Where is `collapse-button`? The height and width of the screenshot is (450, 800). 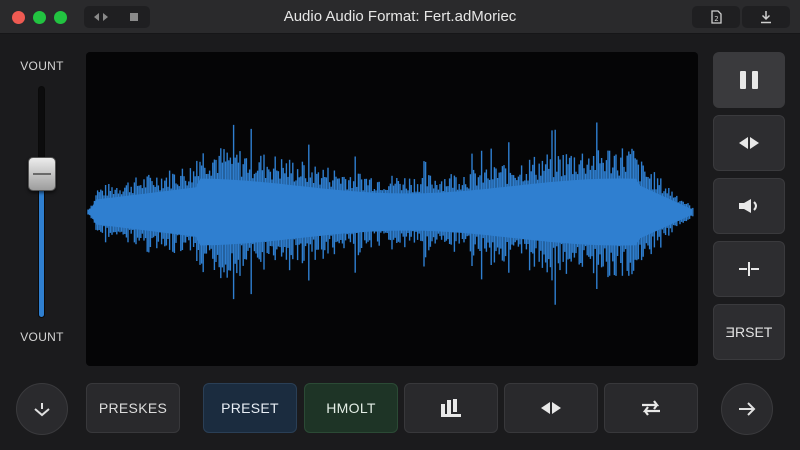 collapse-button is located at coordinates (42, 409).